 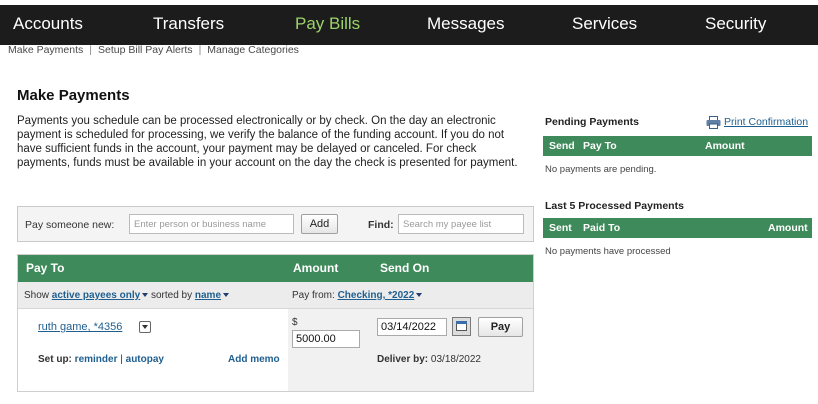 I want to click on print-confirmation-link: Print Confirmation, so click(x=766, y=122).